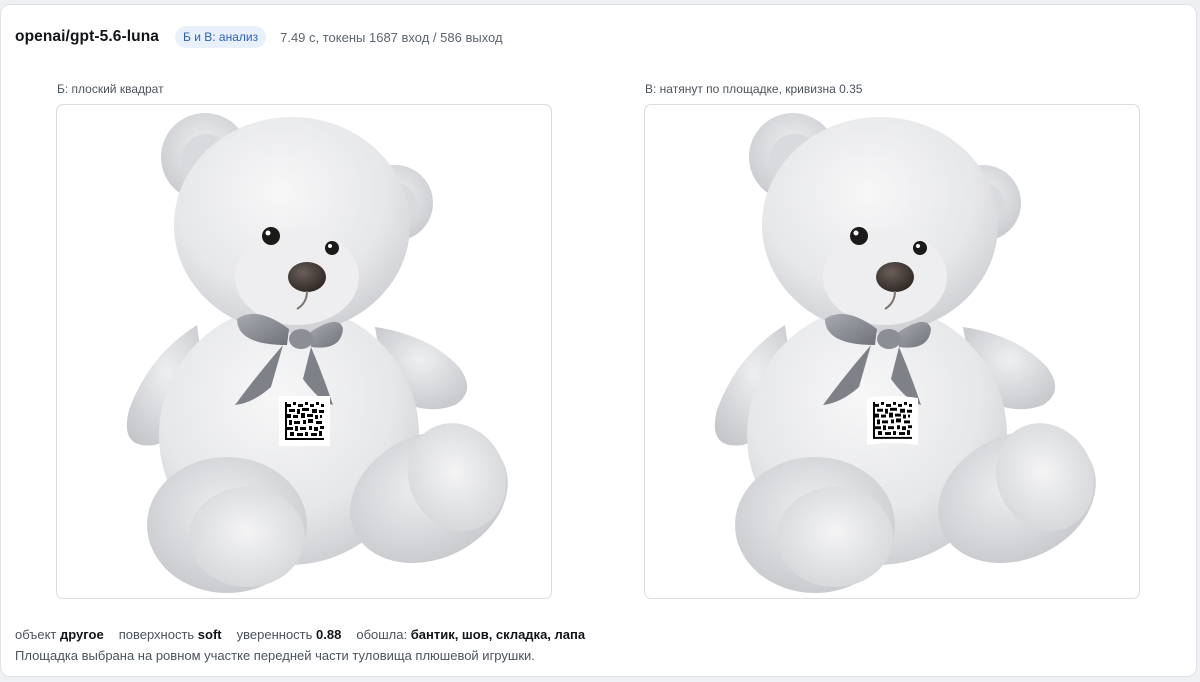  I want to click on panel-caption: Б: плоский квадрат, so click(110, 89).